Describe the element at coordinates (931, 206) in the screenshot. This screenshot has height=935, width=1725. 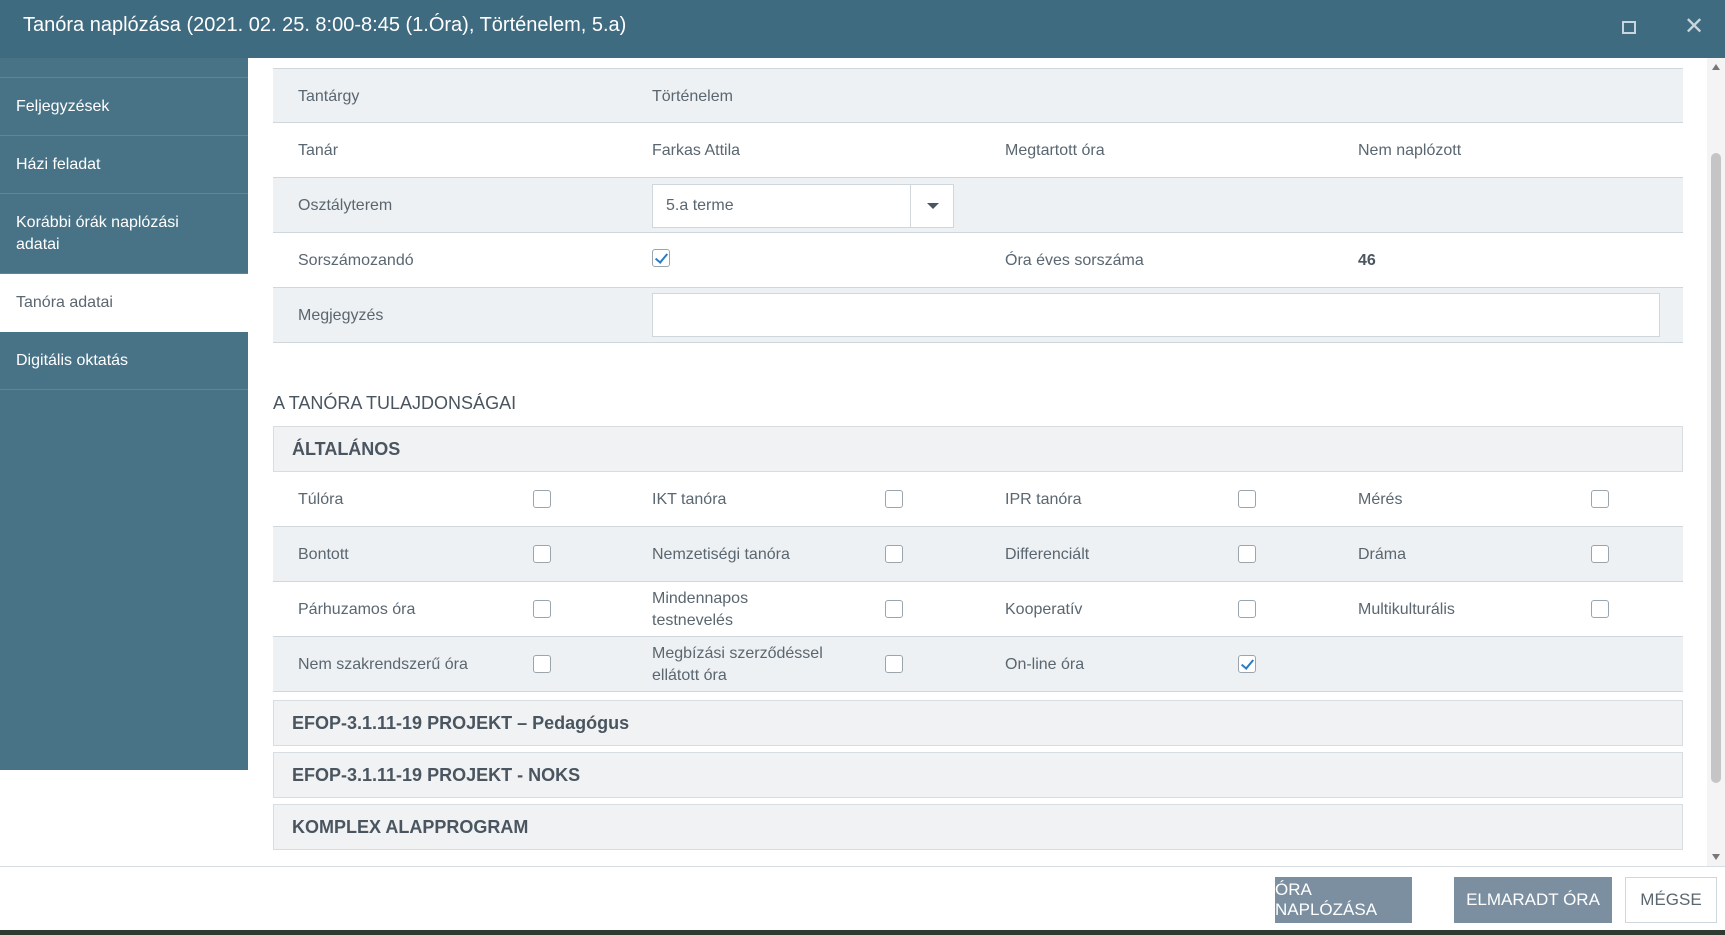
I see `chevron-down-icon` at that location.